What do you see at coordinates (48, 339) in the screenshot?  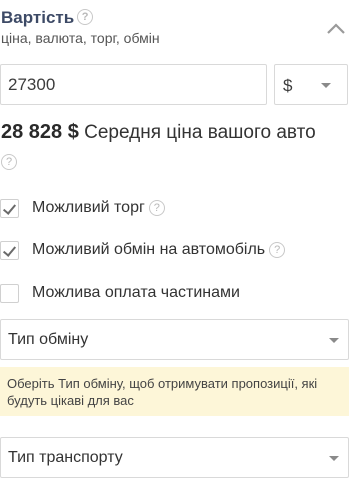 I see `exchange-type-label: Тип обміну` at bounding box center [48, 339].